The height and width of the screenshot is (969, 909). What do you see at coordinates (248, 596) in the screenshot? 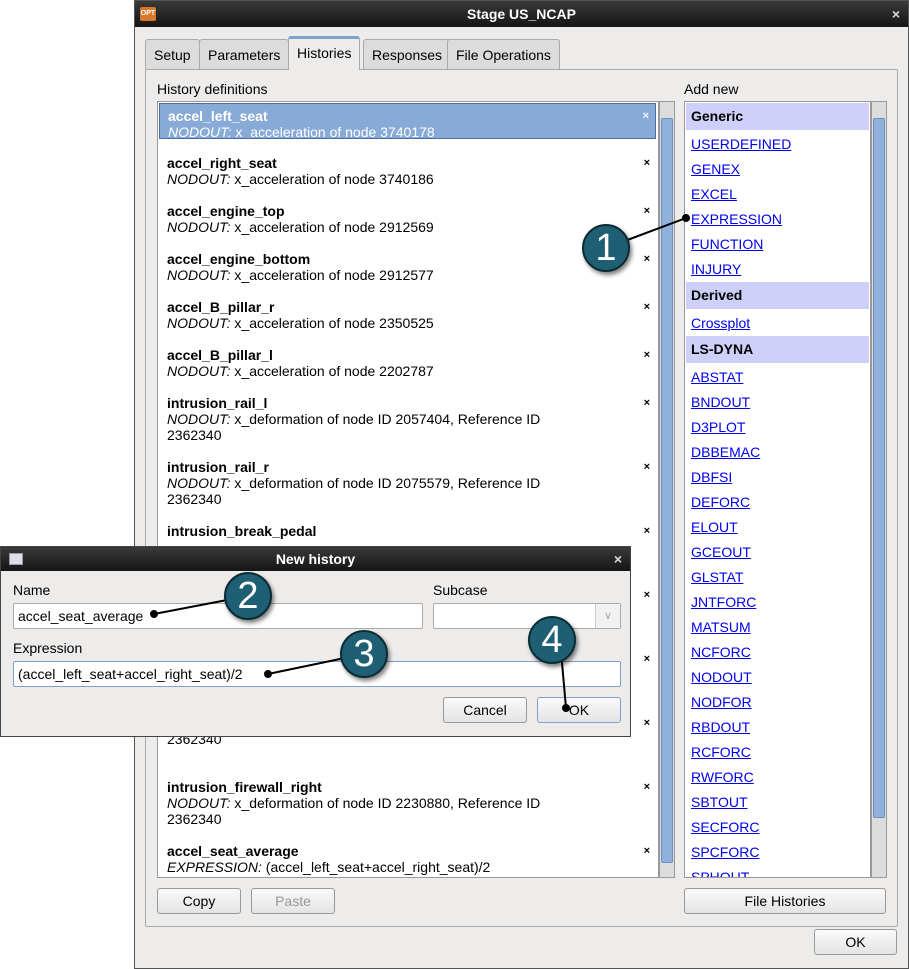
I see `callout-2: 2` at bounding box center [248, 596].